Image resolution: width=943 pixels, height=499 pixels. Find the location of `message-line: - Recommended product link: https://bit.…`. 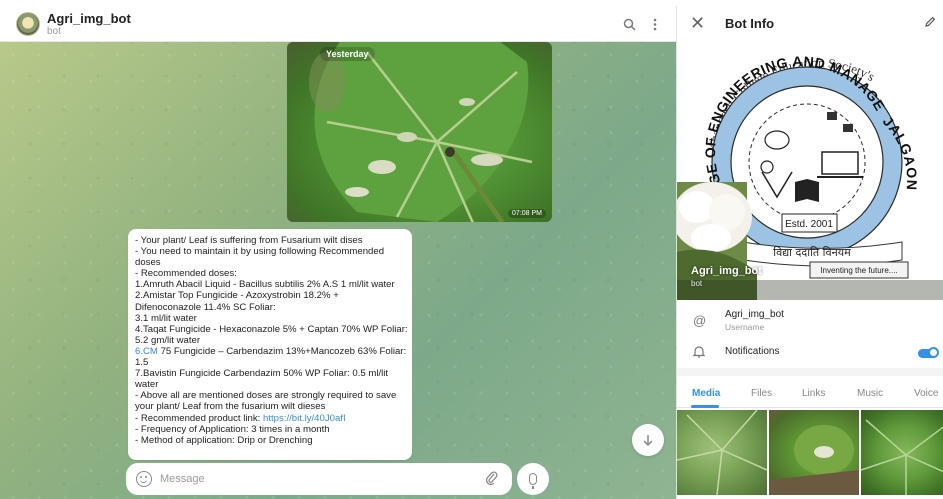

message-line: - Recommended product link: https://bit.… is located at coordinates (270, 418).